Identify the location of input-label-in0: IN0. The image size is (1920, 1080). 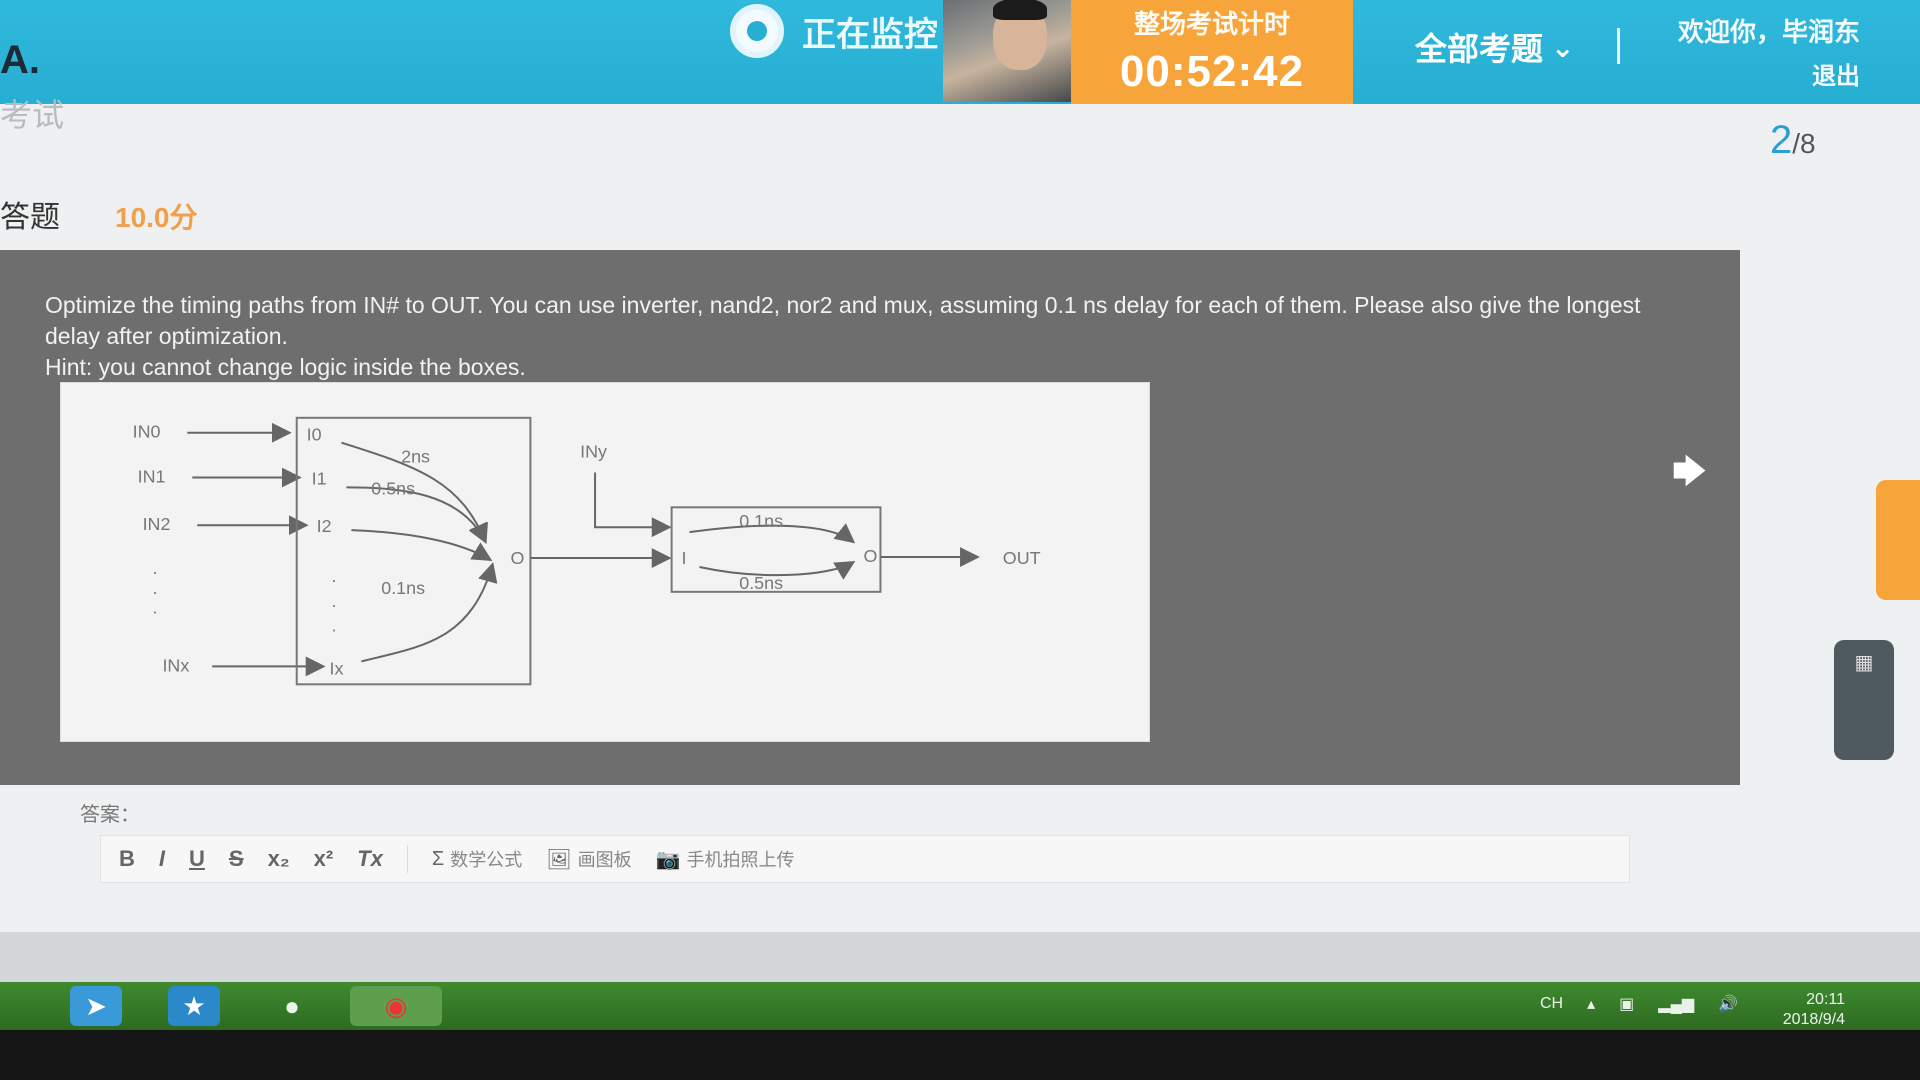
(147, 432).